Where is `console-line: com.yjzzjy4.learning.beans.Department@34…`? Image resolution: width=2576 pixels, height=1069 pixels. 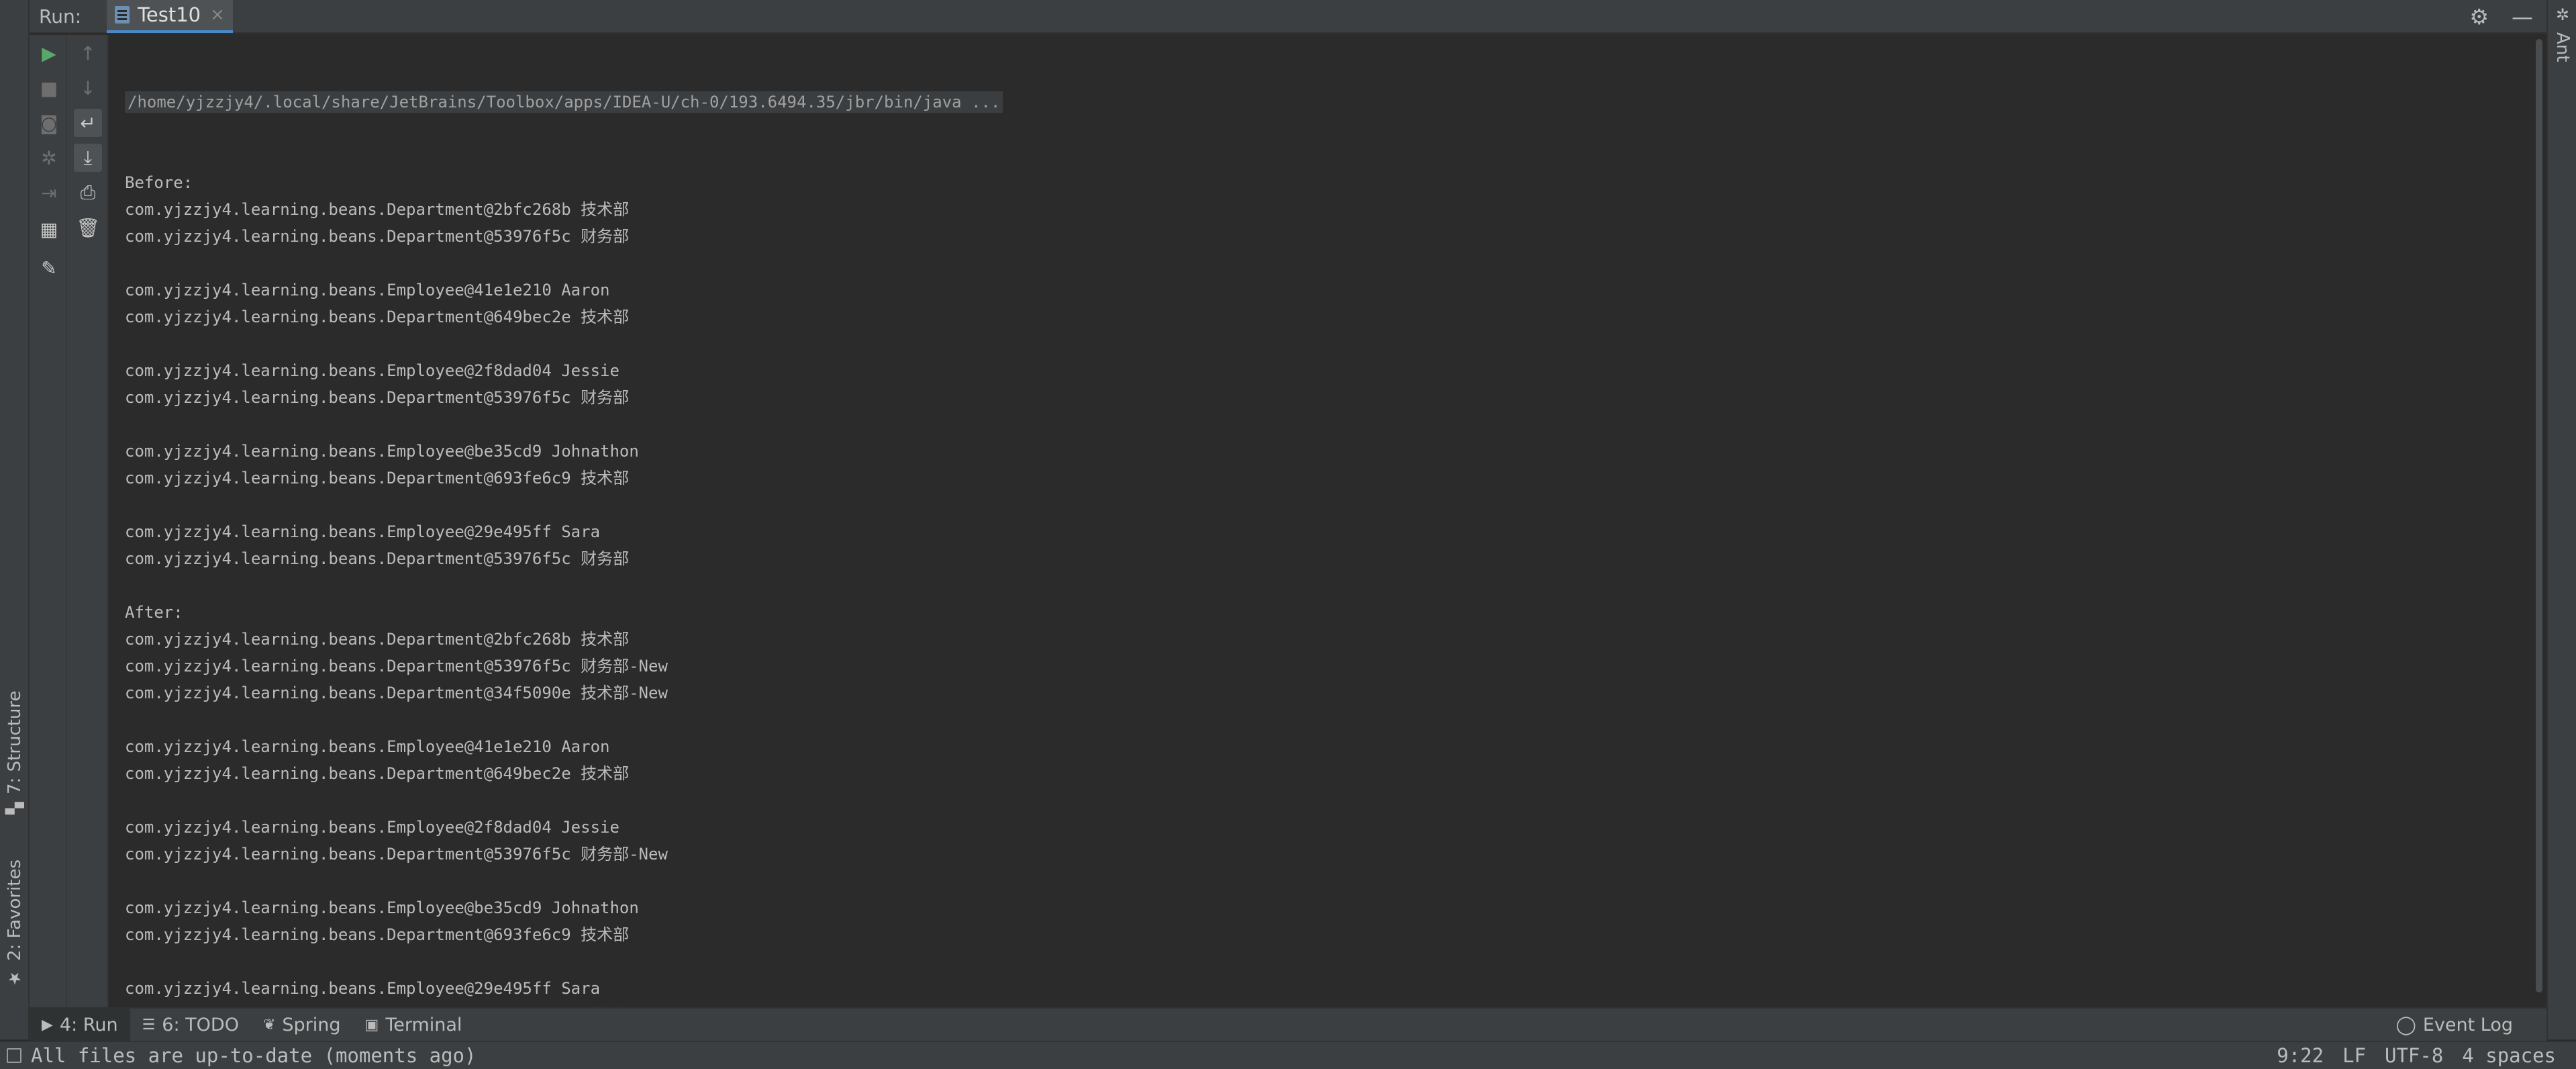
console-line: com.yjzzjy4.learning.beans.Department@34… is located at coordinates (396, 693).